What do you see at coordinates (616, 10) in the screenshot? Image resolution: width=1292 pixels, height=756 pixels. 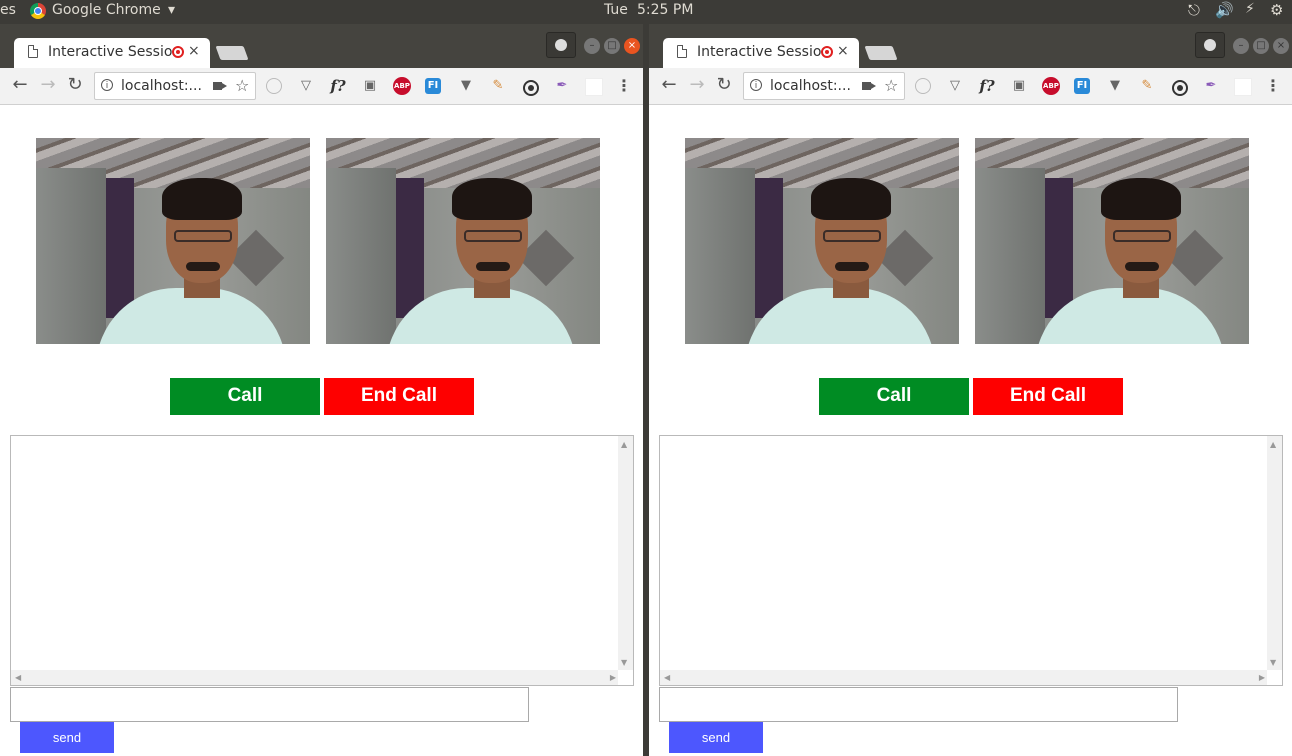 I see `clock-day: Tue` at bounding box center [616, 10].